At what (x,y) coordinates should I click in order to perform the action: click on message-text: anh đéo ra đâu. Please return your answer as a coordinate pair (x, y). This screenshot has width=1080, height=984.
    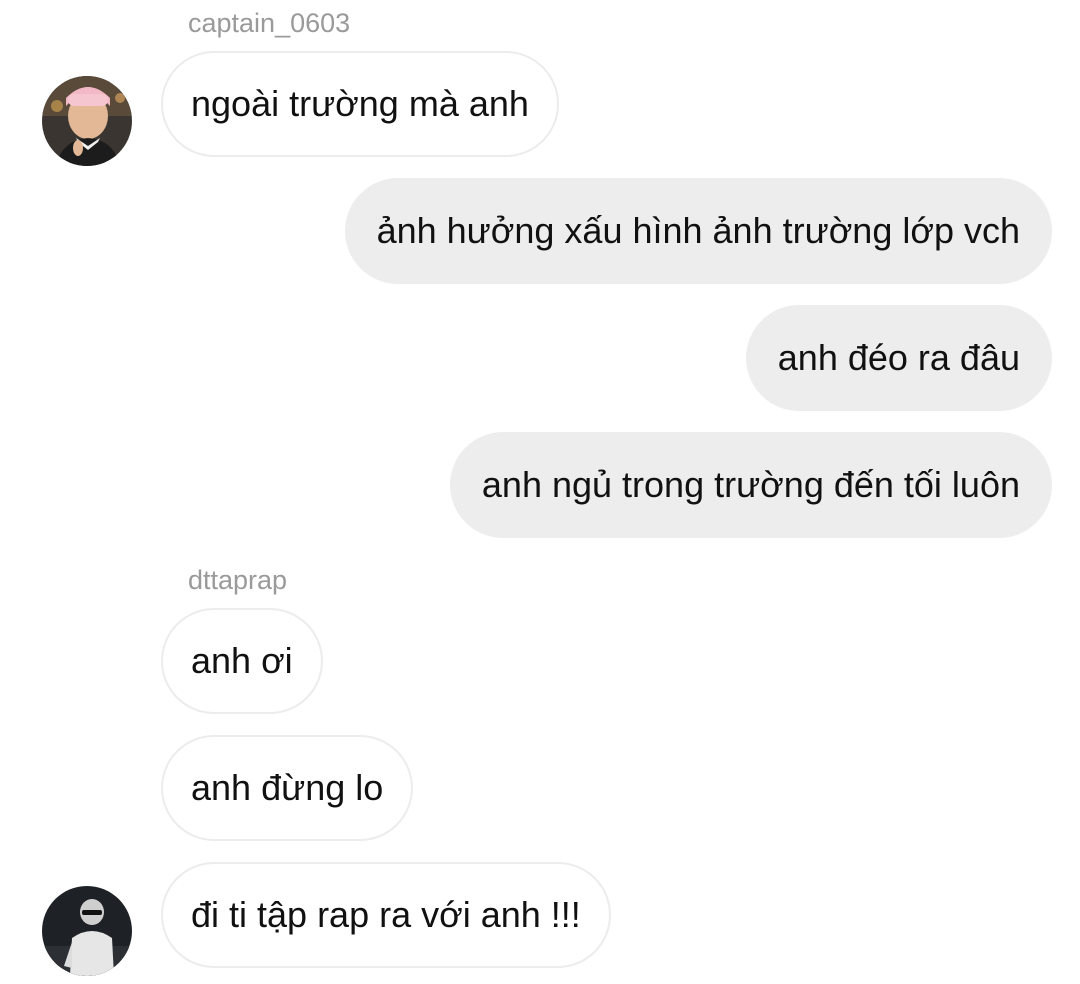
    Looking at the image, I should click on (898, 357).